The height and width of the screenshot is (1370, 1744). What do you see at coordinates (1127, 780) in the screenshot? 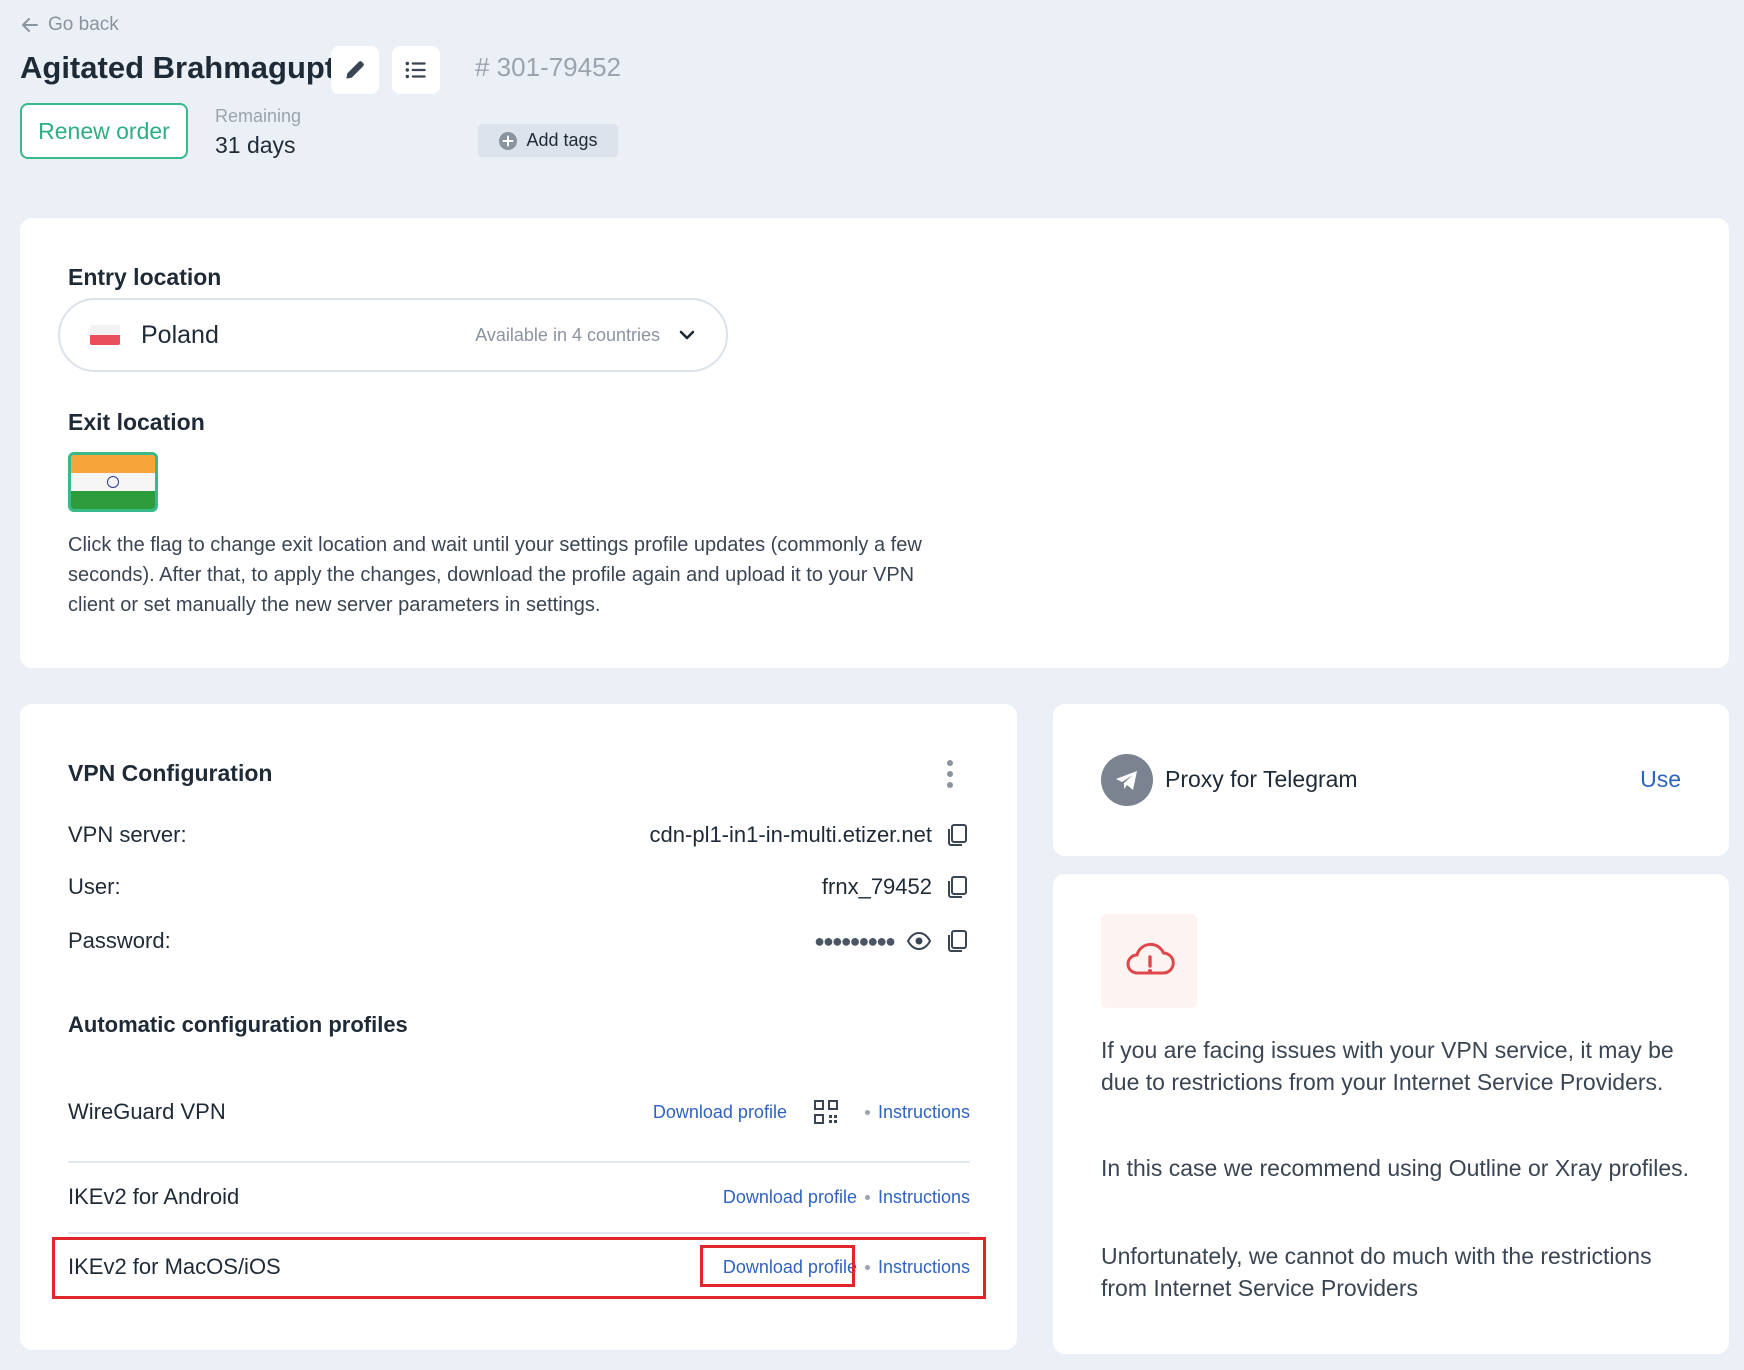
I see `telegram-icon` at bounding box center [1127, 780].